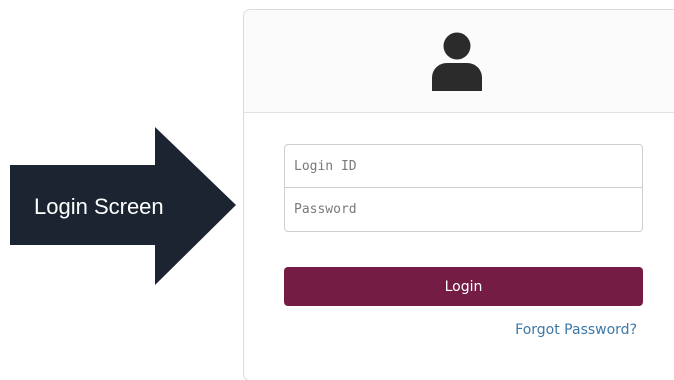 The image size is (674, 380). I want to click on password-field, so click(463, 210).